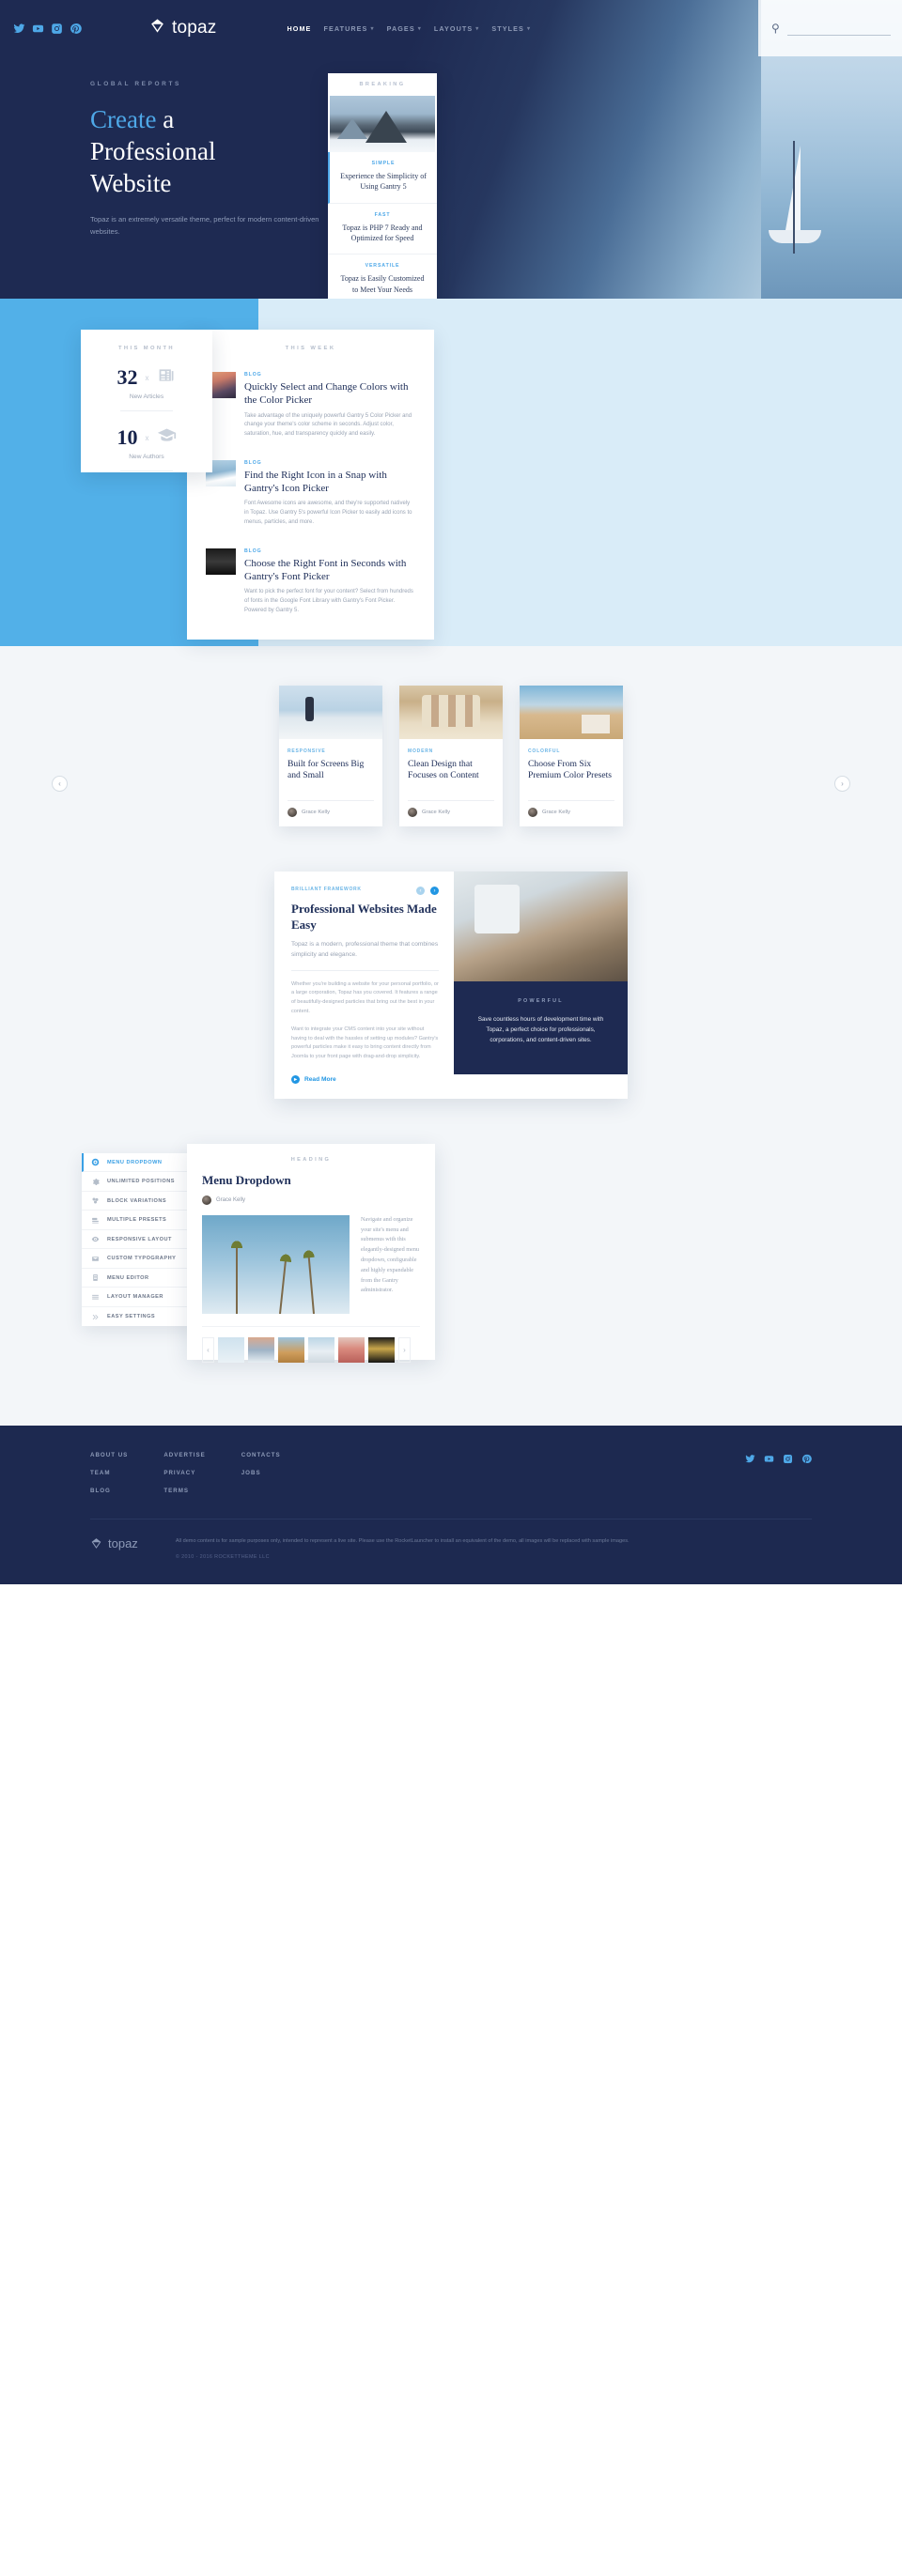  What do you see at coordinates (842, 784) in the screenshot?
I see `carousel-next-button: ›` at bounding box center [842, 784].